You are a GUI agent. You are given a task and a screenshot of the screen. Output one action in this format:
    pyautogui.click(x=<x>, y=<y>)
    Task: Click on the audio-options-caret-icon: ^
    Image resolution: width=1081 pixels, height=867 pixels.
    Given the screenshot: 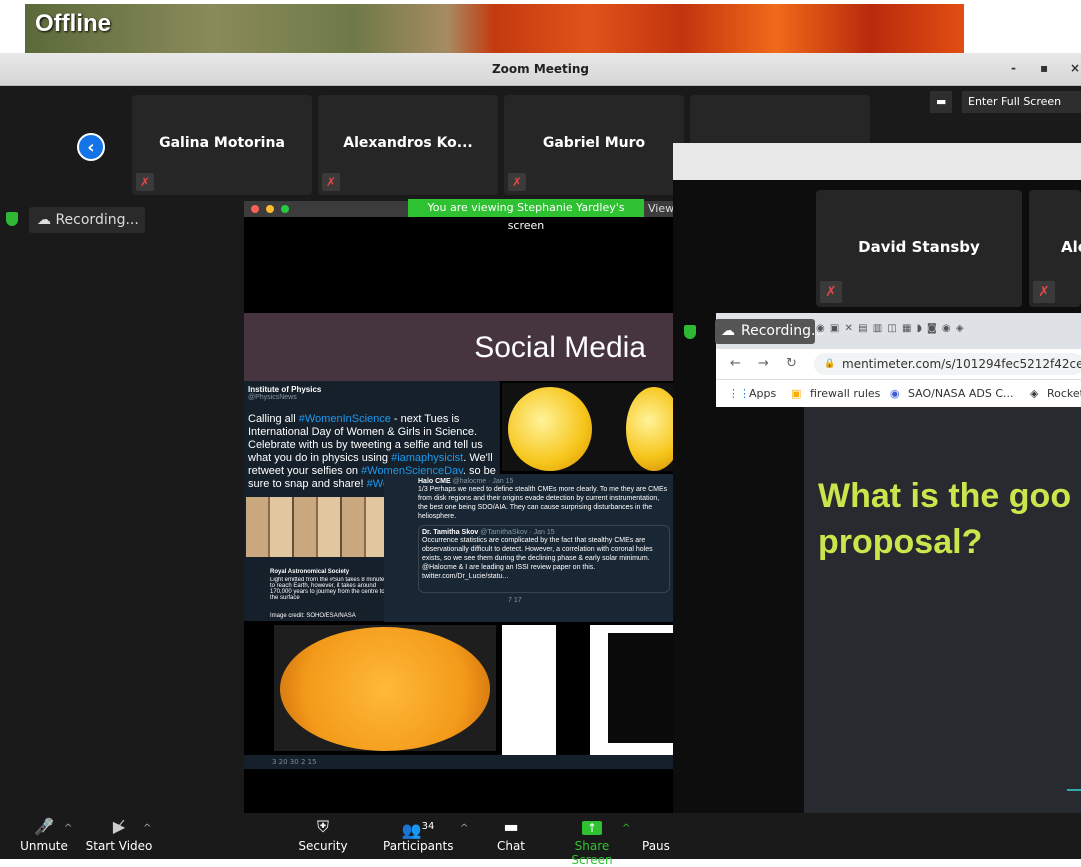 What is the action you would take?
    pyautogui.click(x=68, y=828)
    